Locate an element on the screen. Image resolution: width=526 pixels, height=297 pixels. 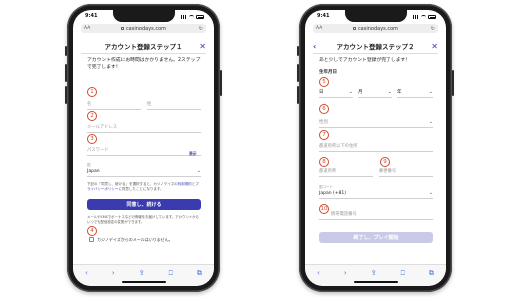
password-field: パスワード is located at coordinates (144, 150).